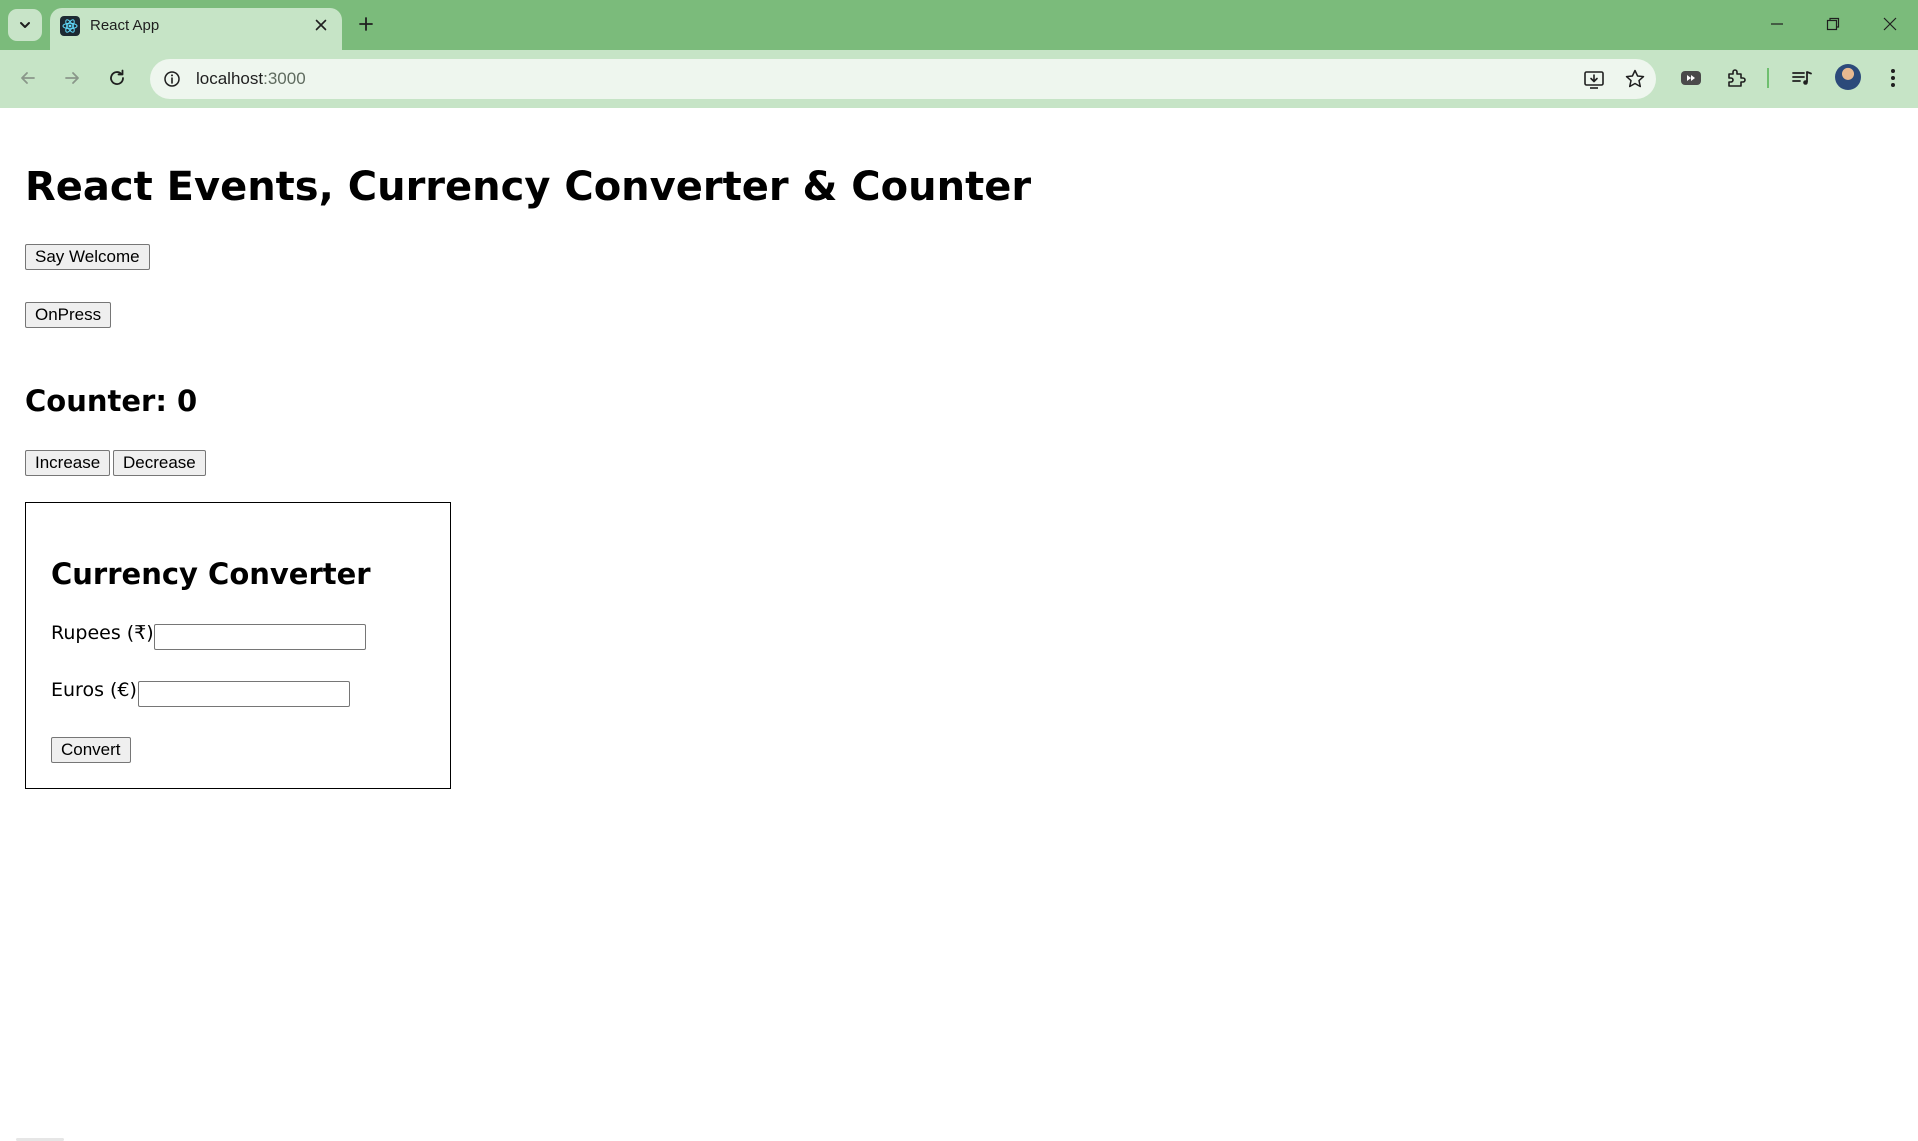 The image size is (1918, 1141). I want to click on more-menu-icon, so click(1893, 78).